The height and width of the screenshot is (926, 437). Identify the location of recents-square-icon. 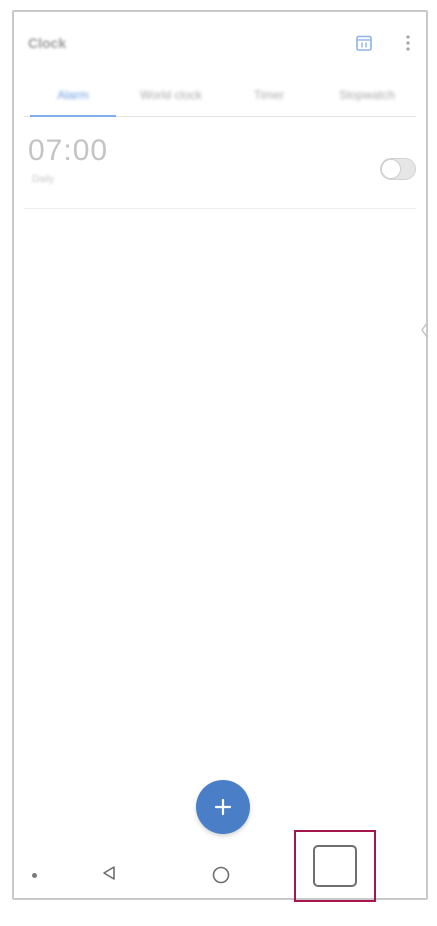
(335, 866).